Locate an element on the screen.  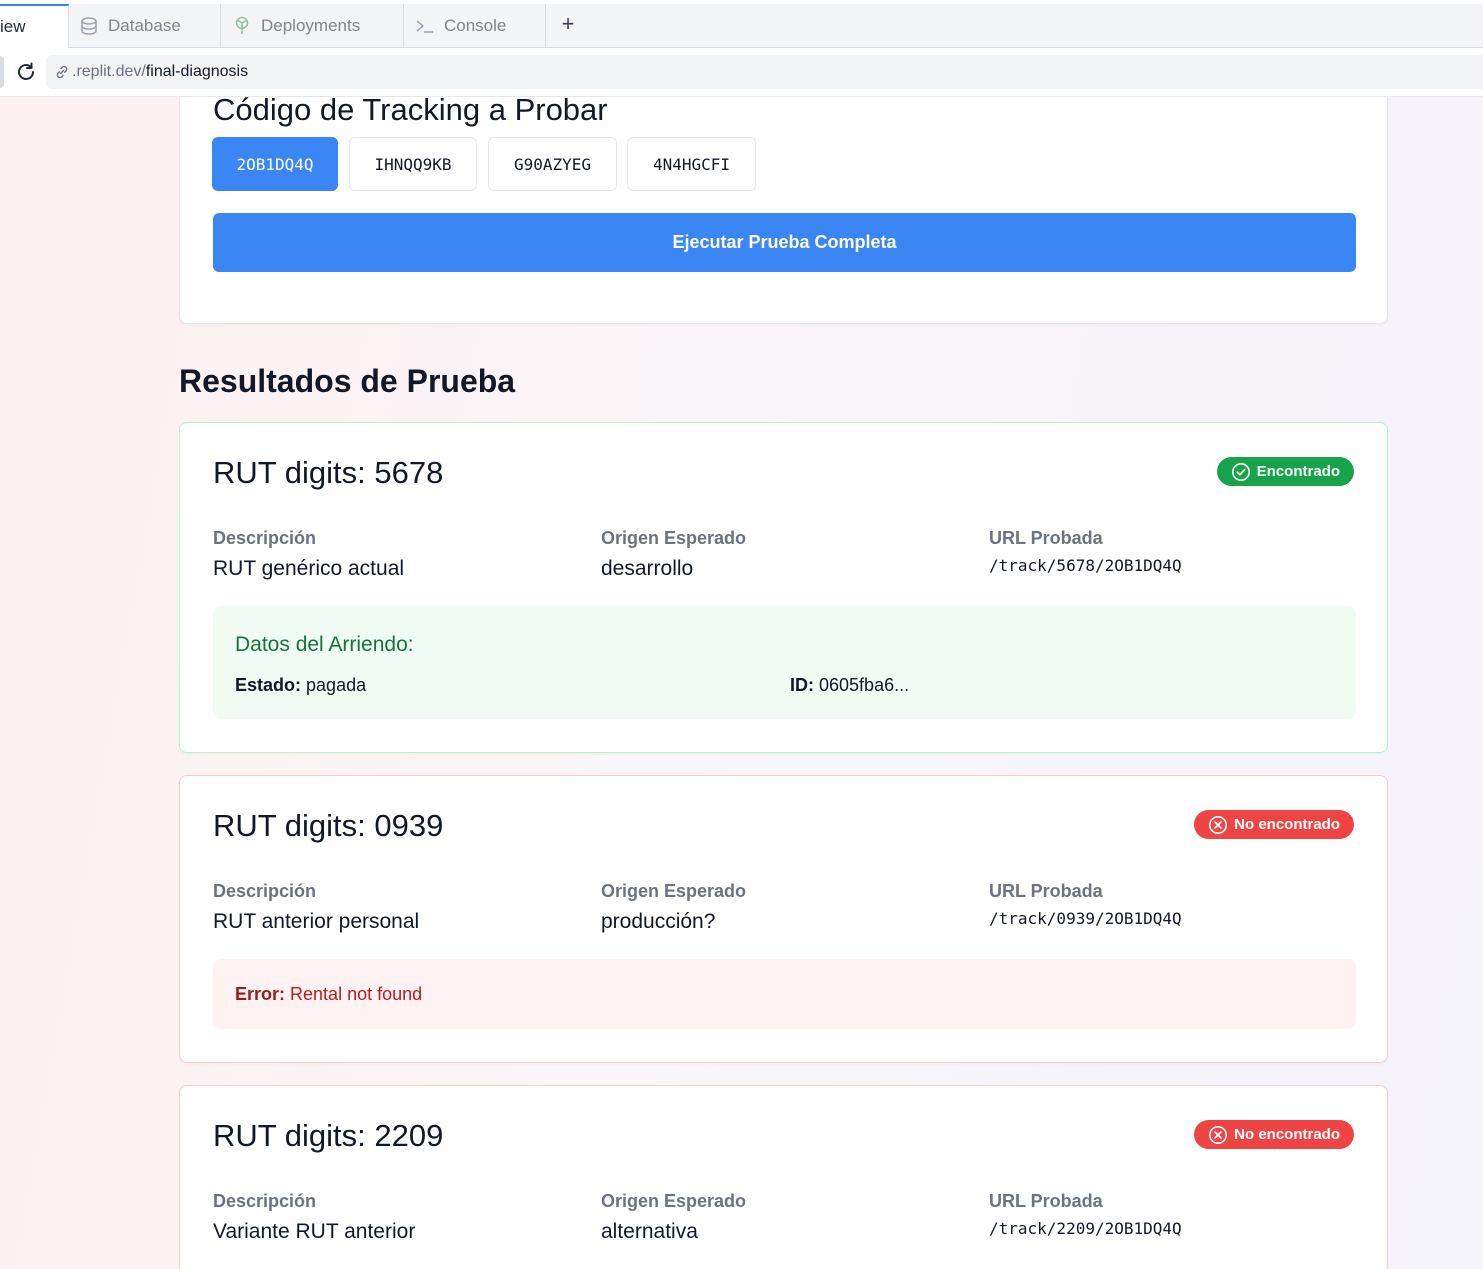
rental-data-title: Datos del Arriendo: is located at coordinates (324, 644).